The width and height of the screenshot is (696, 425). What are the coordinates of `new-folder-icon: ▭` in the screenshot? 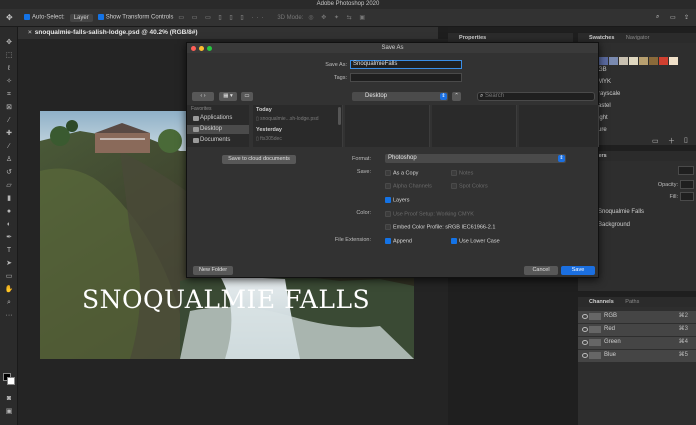 It's located at (247, 96).